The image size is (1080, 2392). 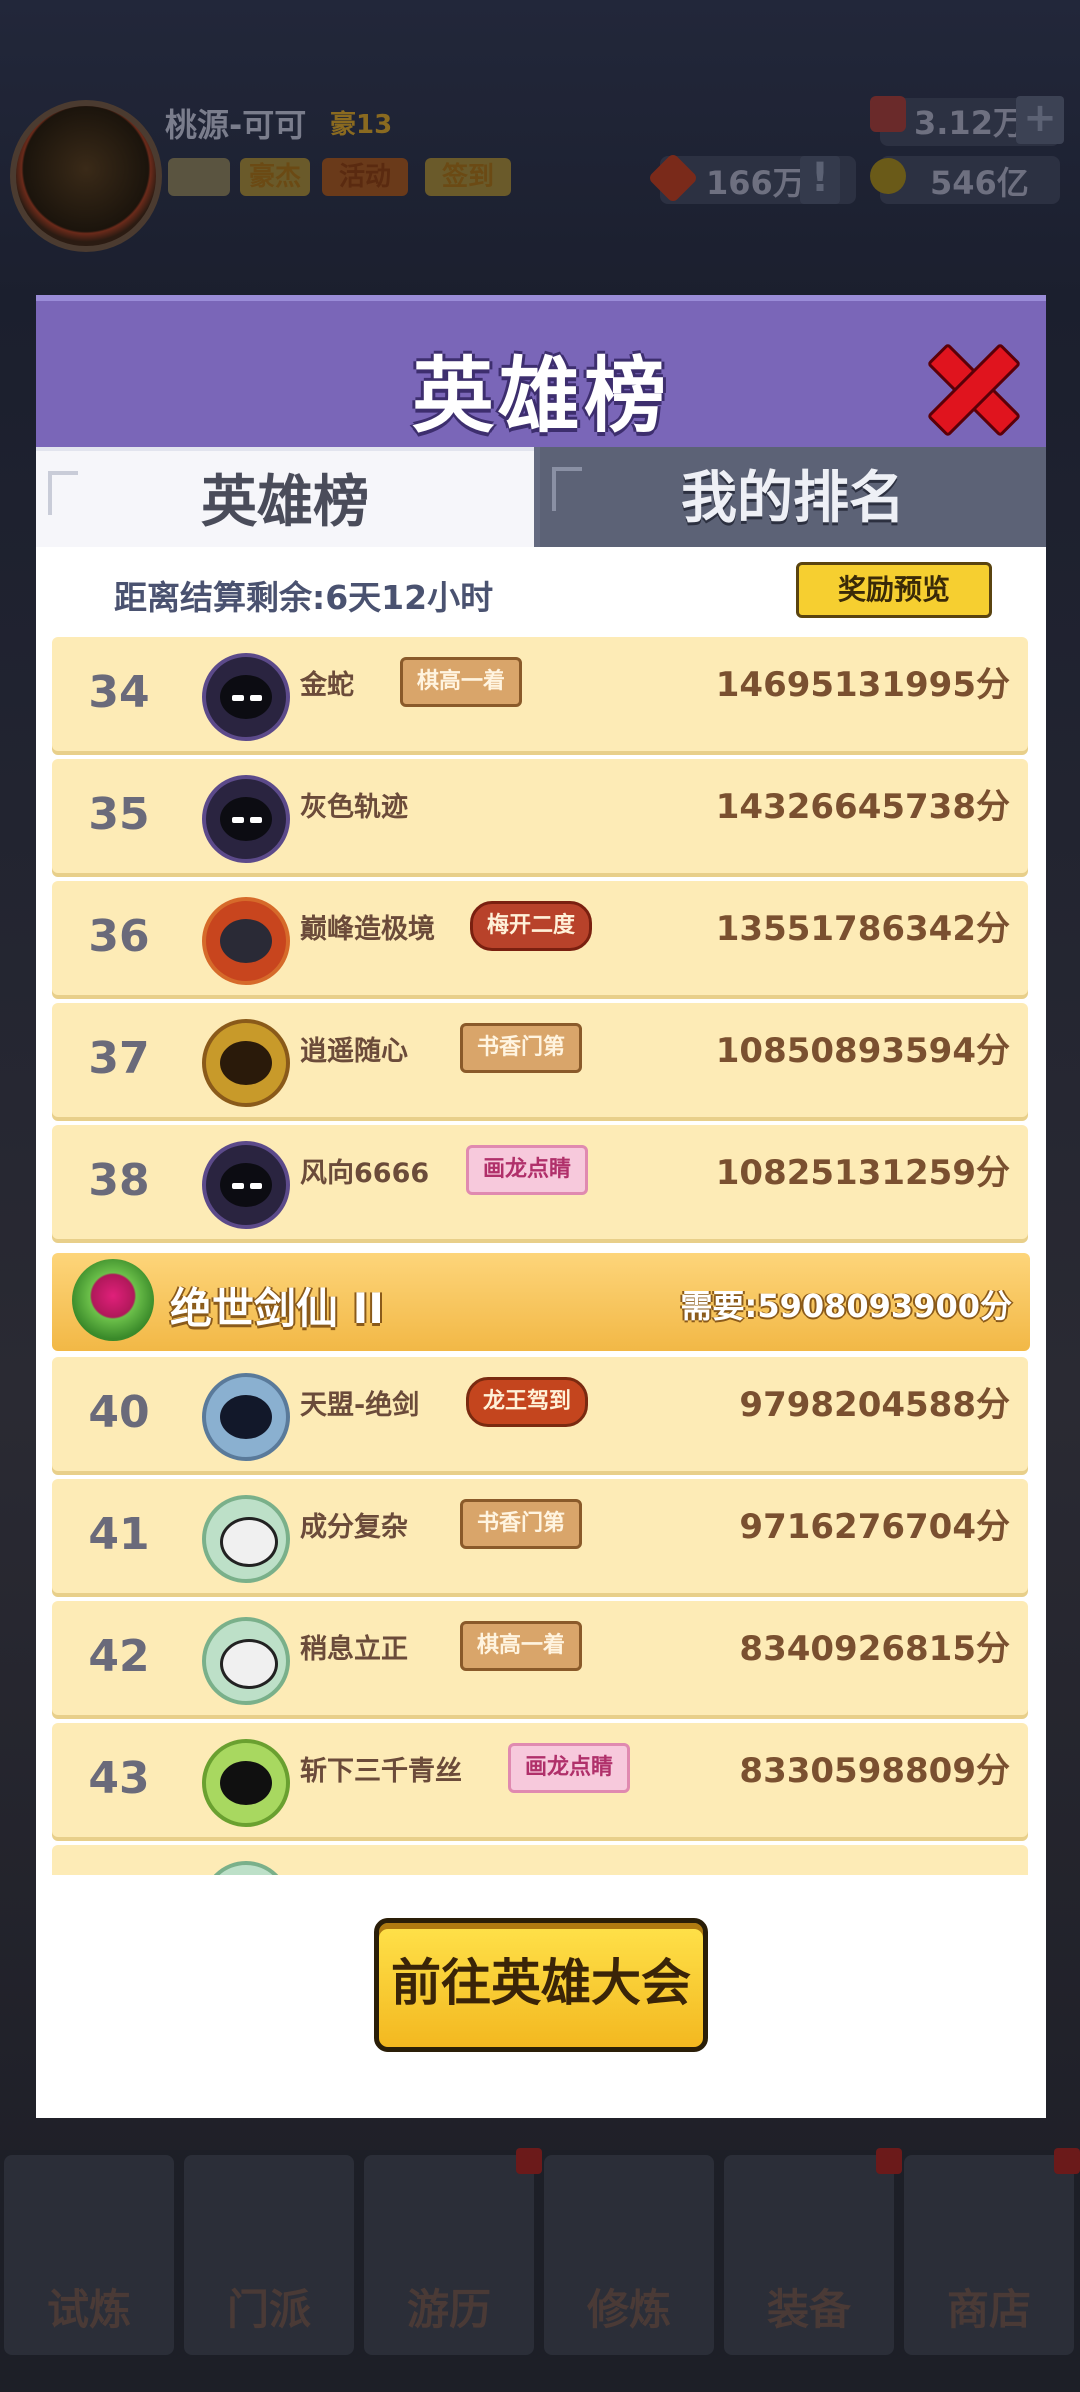 I want to click on chip-activity: 活动, so click(x=365, y=177).